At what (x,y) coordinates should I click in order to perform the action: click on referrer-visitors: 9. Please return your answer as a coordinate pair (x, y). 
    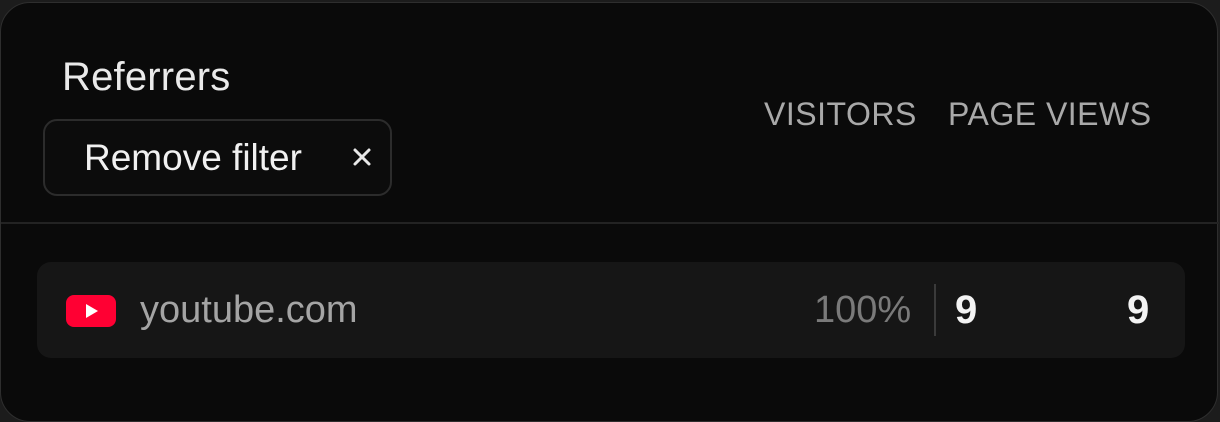
    Looking at the image, I should click on (966, 310).